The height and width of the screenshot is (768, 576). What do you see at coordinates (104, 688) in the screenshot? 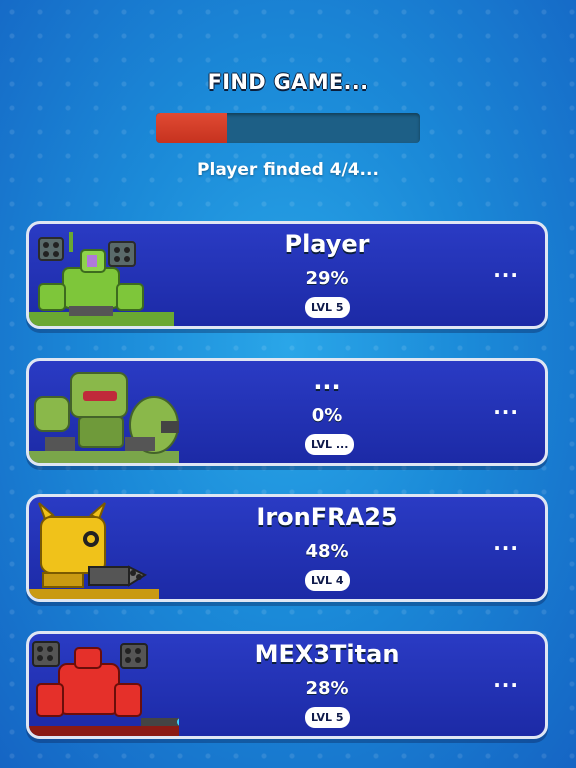
I see `red-missile-mech-icon` at bounding box center [104, 688].